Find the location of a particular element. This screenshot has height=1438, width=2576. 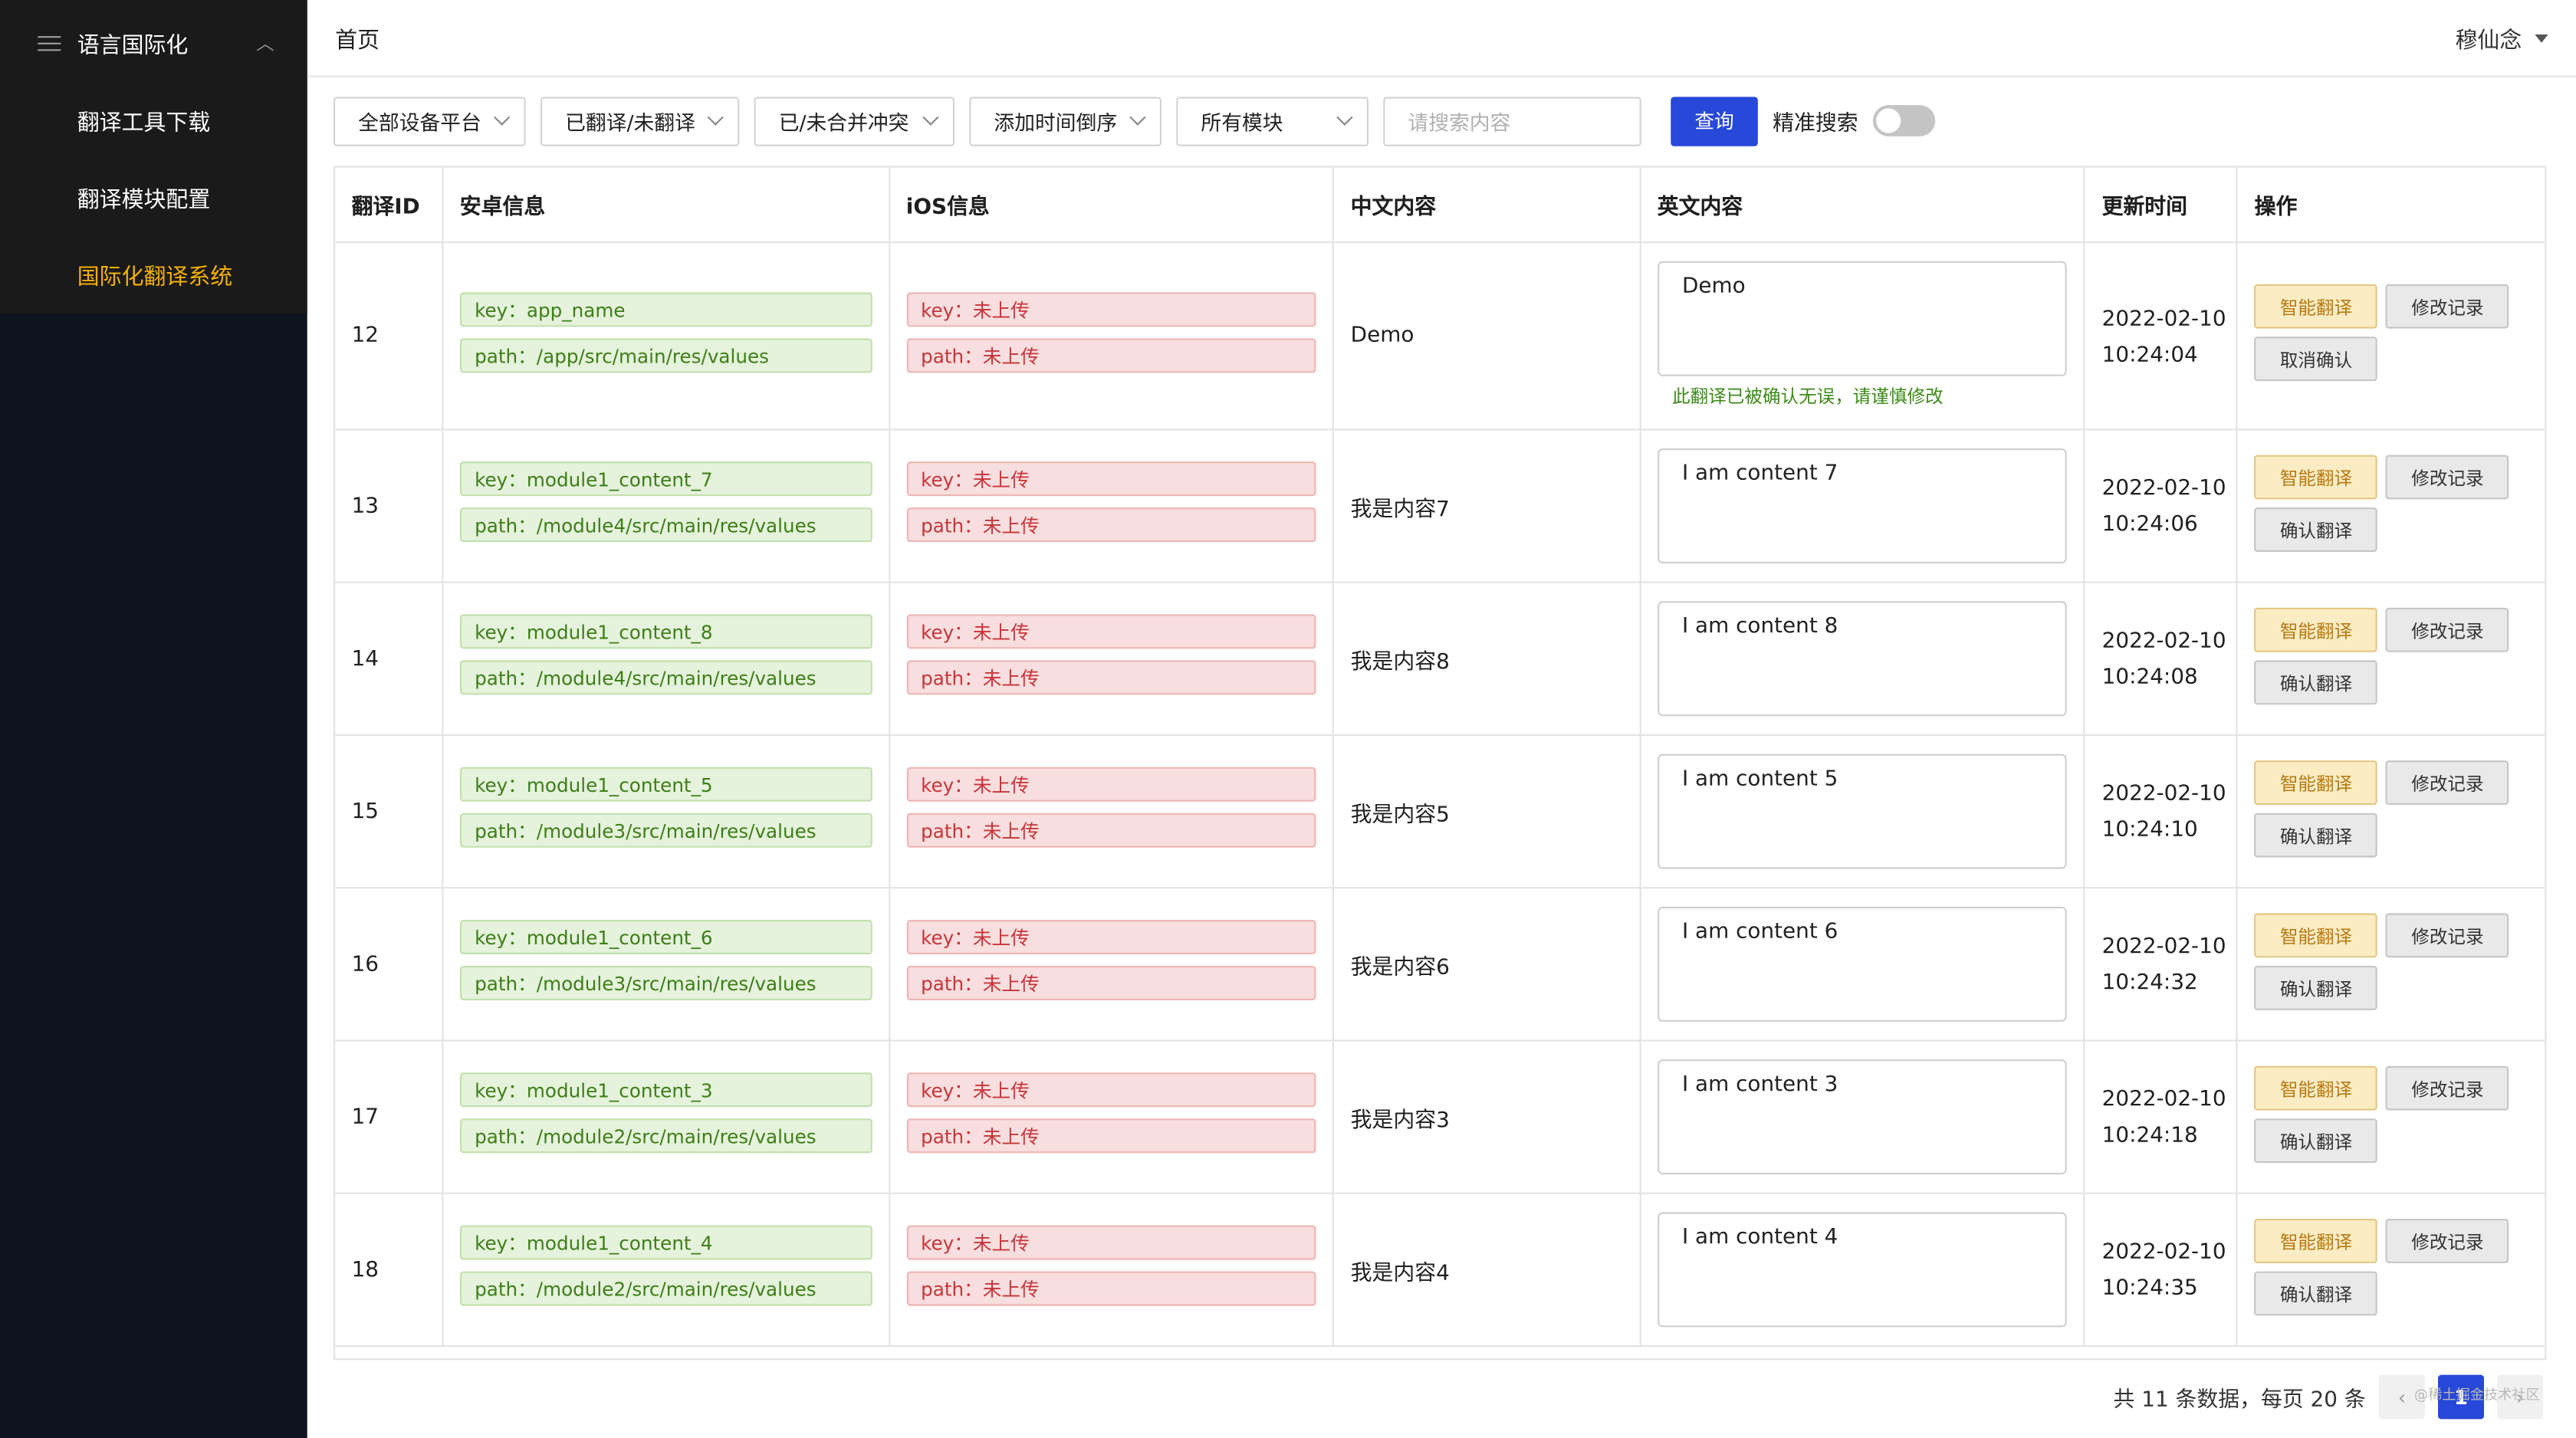

cell-updated: 2022-02-10 10:24:08 is located at coordinates (2162, 658).